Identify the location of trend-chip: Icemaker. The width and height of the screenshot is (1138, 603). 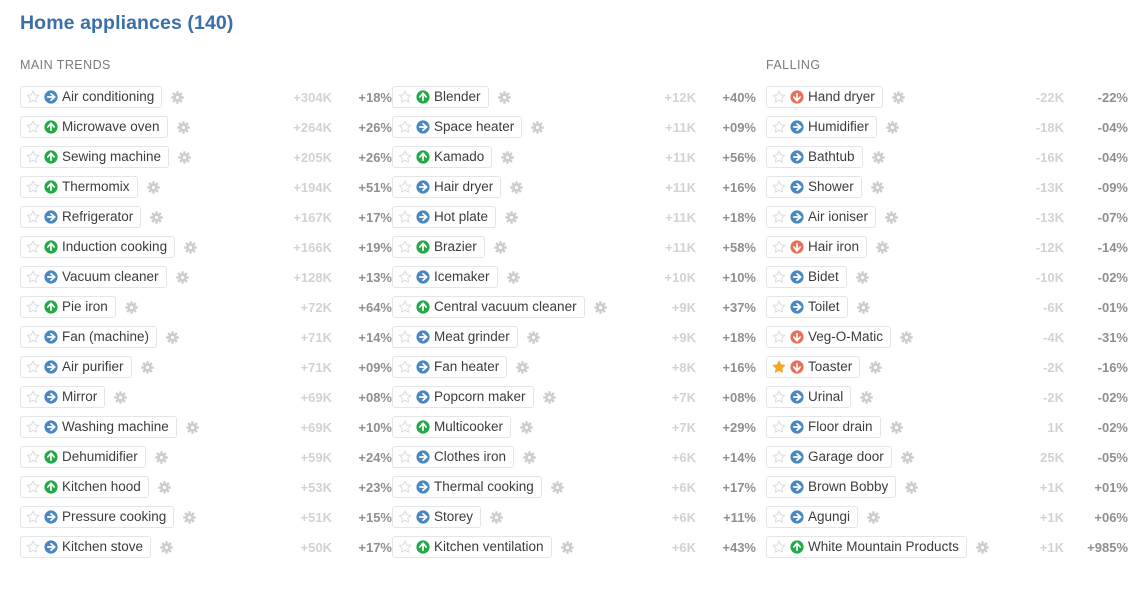
(445, 277).